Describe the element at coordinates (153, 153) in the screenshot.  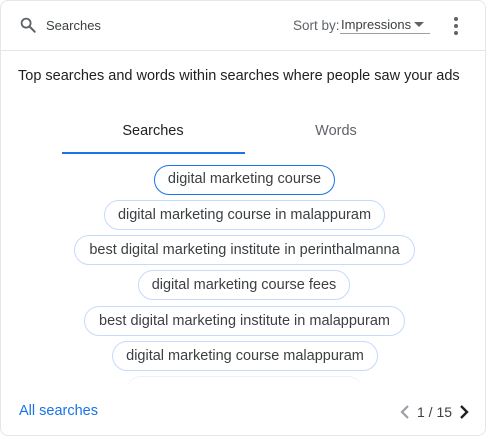
I see `tab-active-indicator` at that location.